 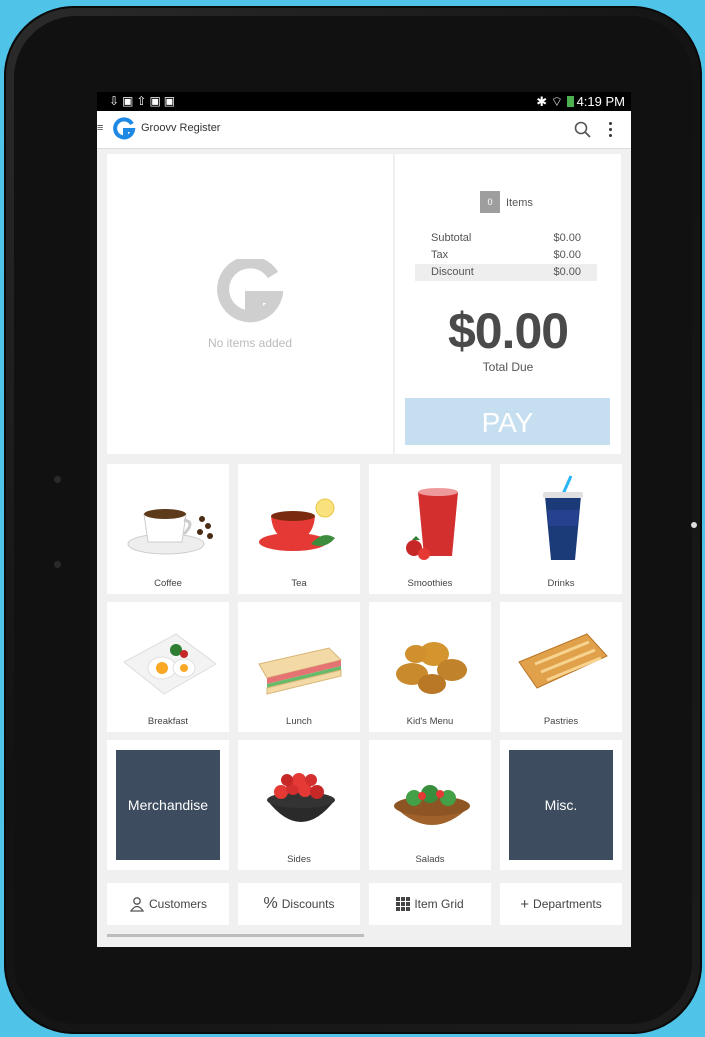 What do you see at coordinates (124, 128) in the screenshot?
I see `groovv-logo-icon` at bounding box center [124, 128].